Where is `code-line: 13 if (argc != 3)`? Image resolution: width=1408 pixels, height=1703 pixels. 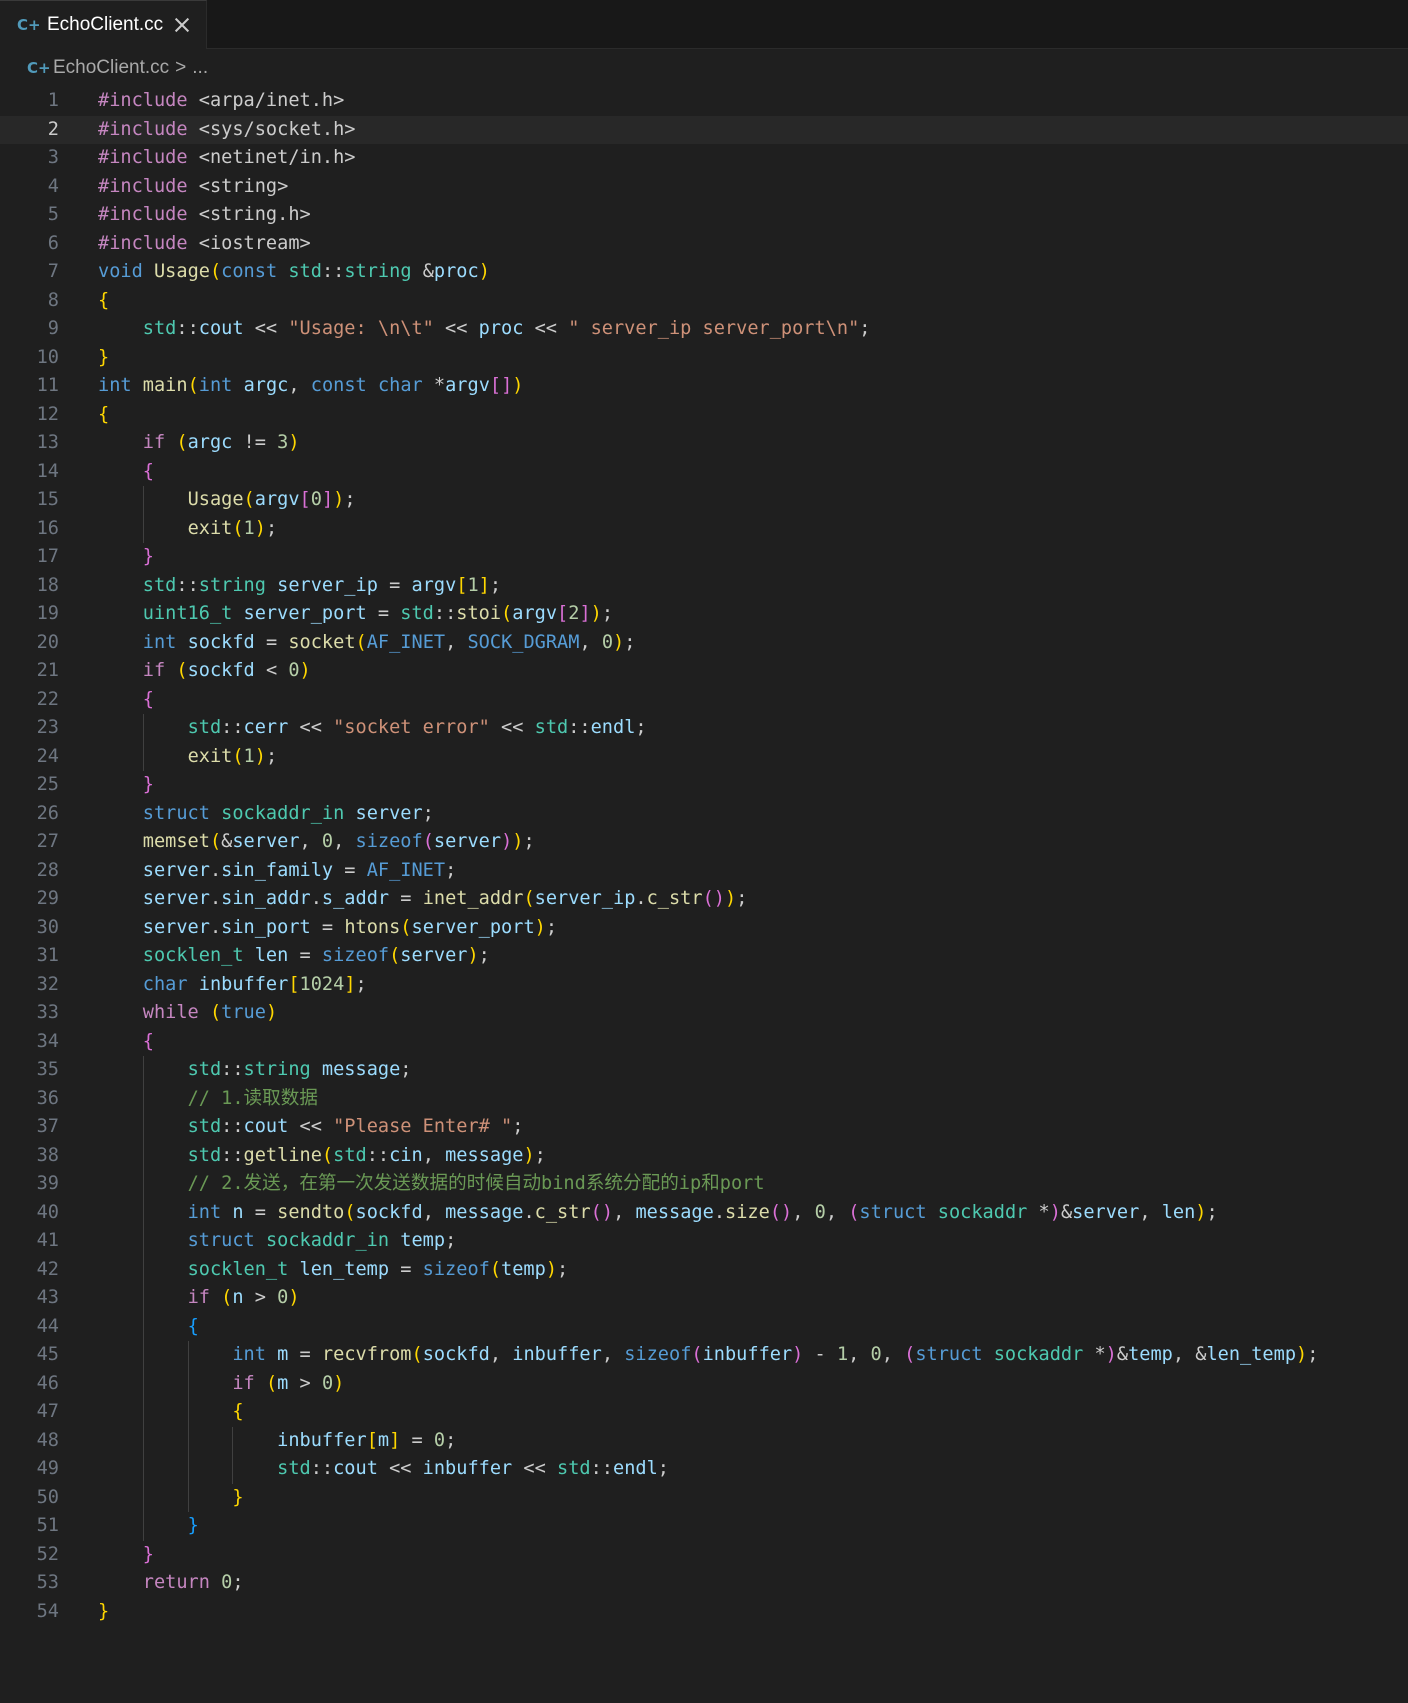 code-line: 13 if (argc != 3) is located at coordinates (704, 443).